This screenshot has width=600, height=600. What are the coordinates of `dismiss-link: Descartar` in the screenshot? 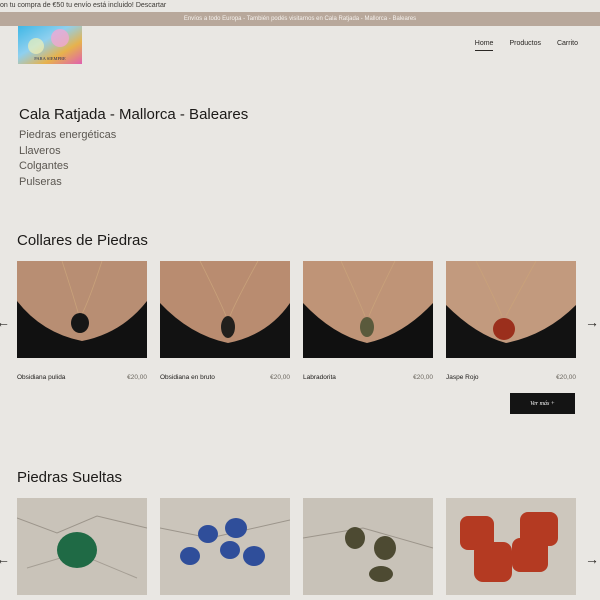 It's located at (151, 5).